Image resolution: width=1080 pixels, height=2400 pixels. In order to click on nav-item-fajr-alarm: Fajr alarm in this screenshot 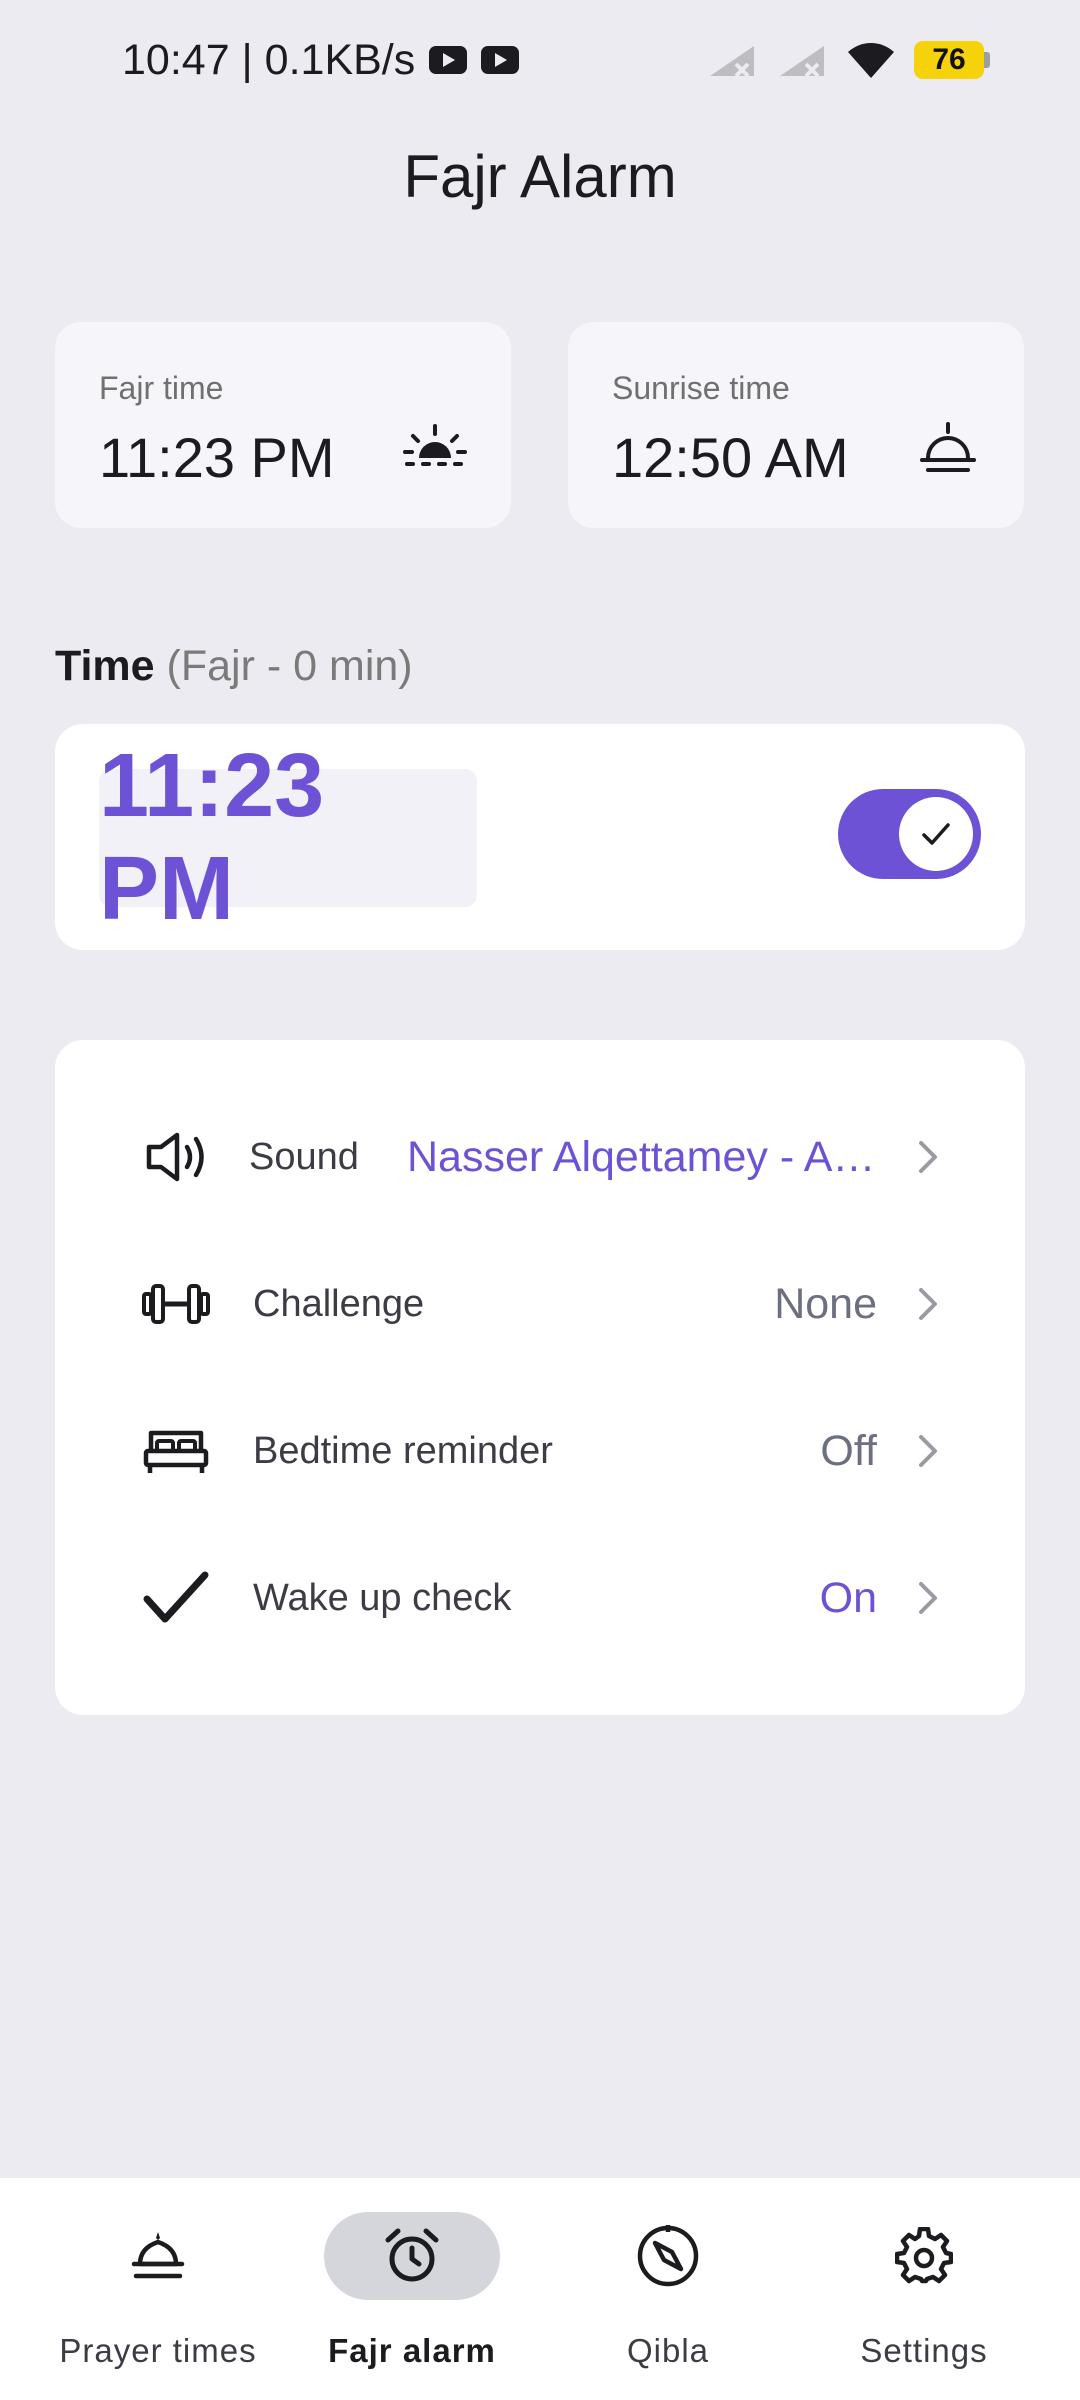, I will do `click(412, 2289)`.